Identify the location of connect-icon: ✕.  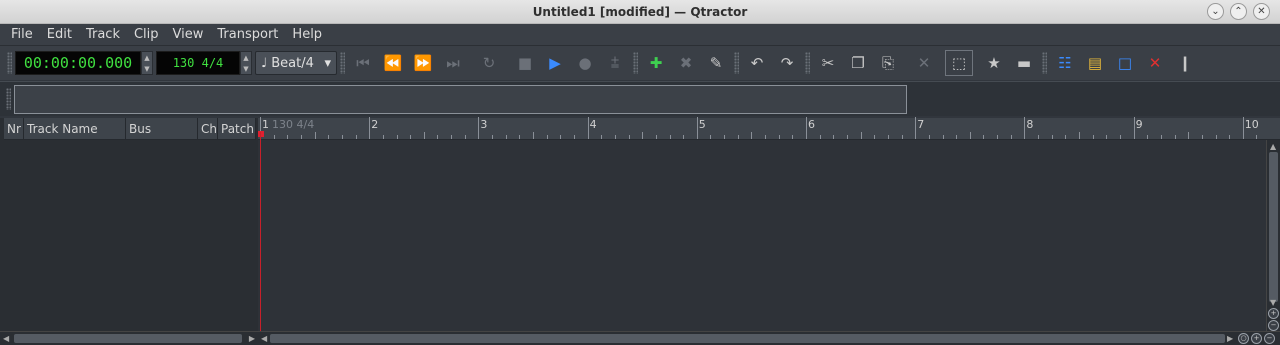
(1155, 63).